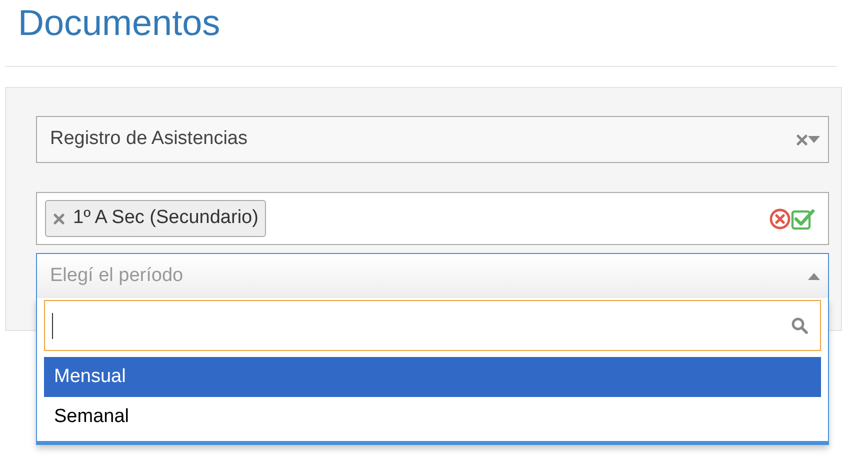  I want to click on select-value: Registro de Asistencias, so click(149, 139).